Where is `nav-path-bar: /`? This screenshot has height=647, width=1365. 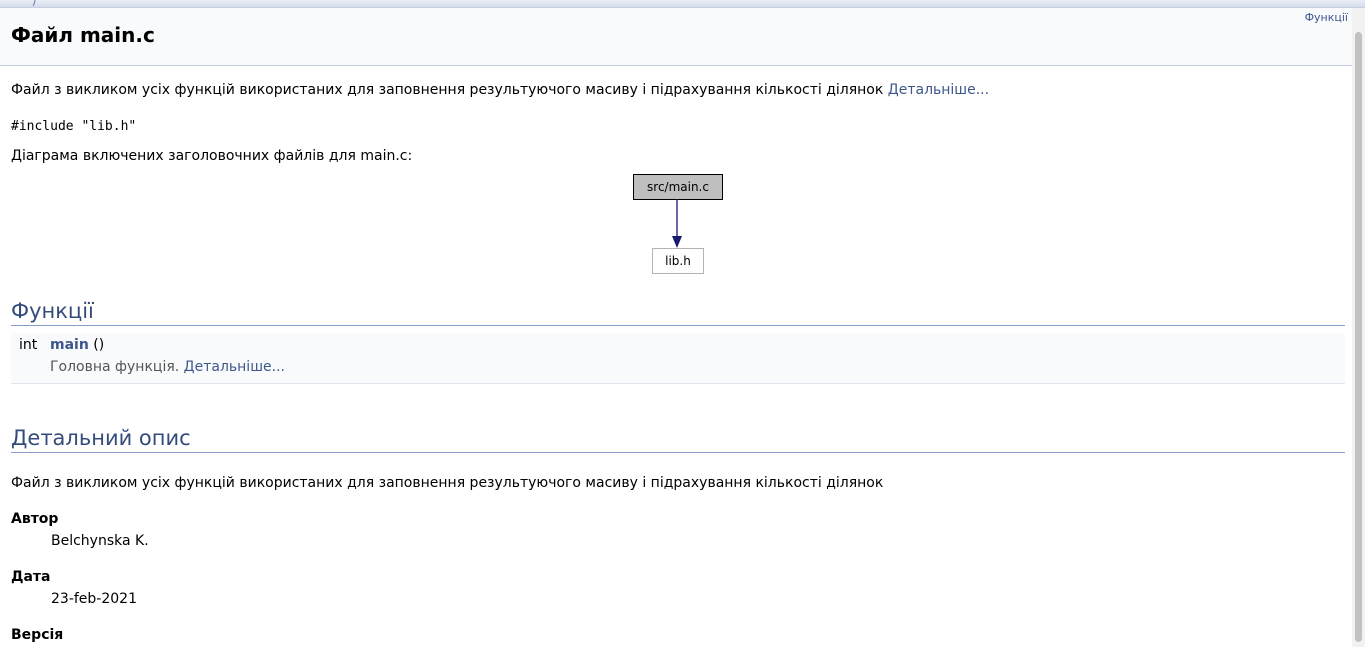
nav-path-bar: / is located at coordinates (682, 4).